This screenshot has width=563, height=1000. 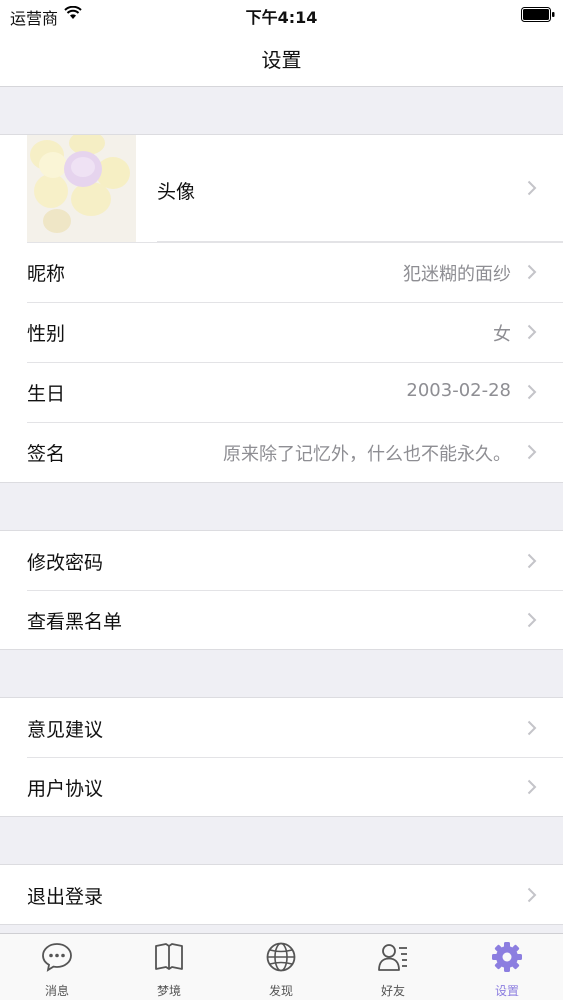 What do you see at coordinates (281, 619) in the screenshot?
I see `blacklist-row: 查看黑名单` at bounding box center [281, 619].